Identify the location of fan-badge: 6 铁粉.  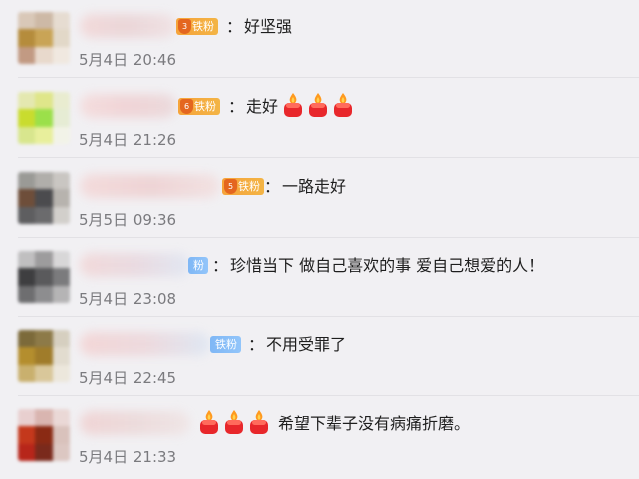
(199, 106).